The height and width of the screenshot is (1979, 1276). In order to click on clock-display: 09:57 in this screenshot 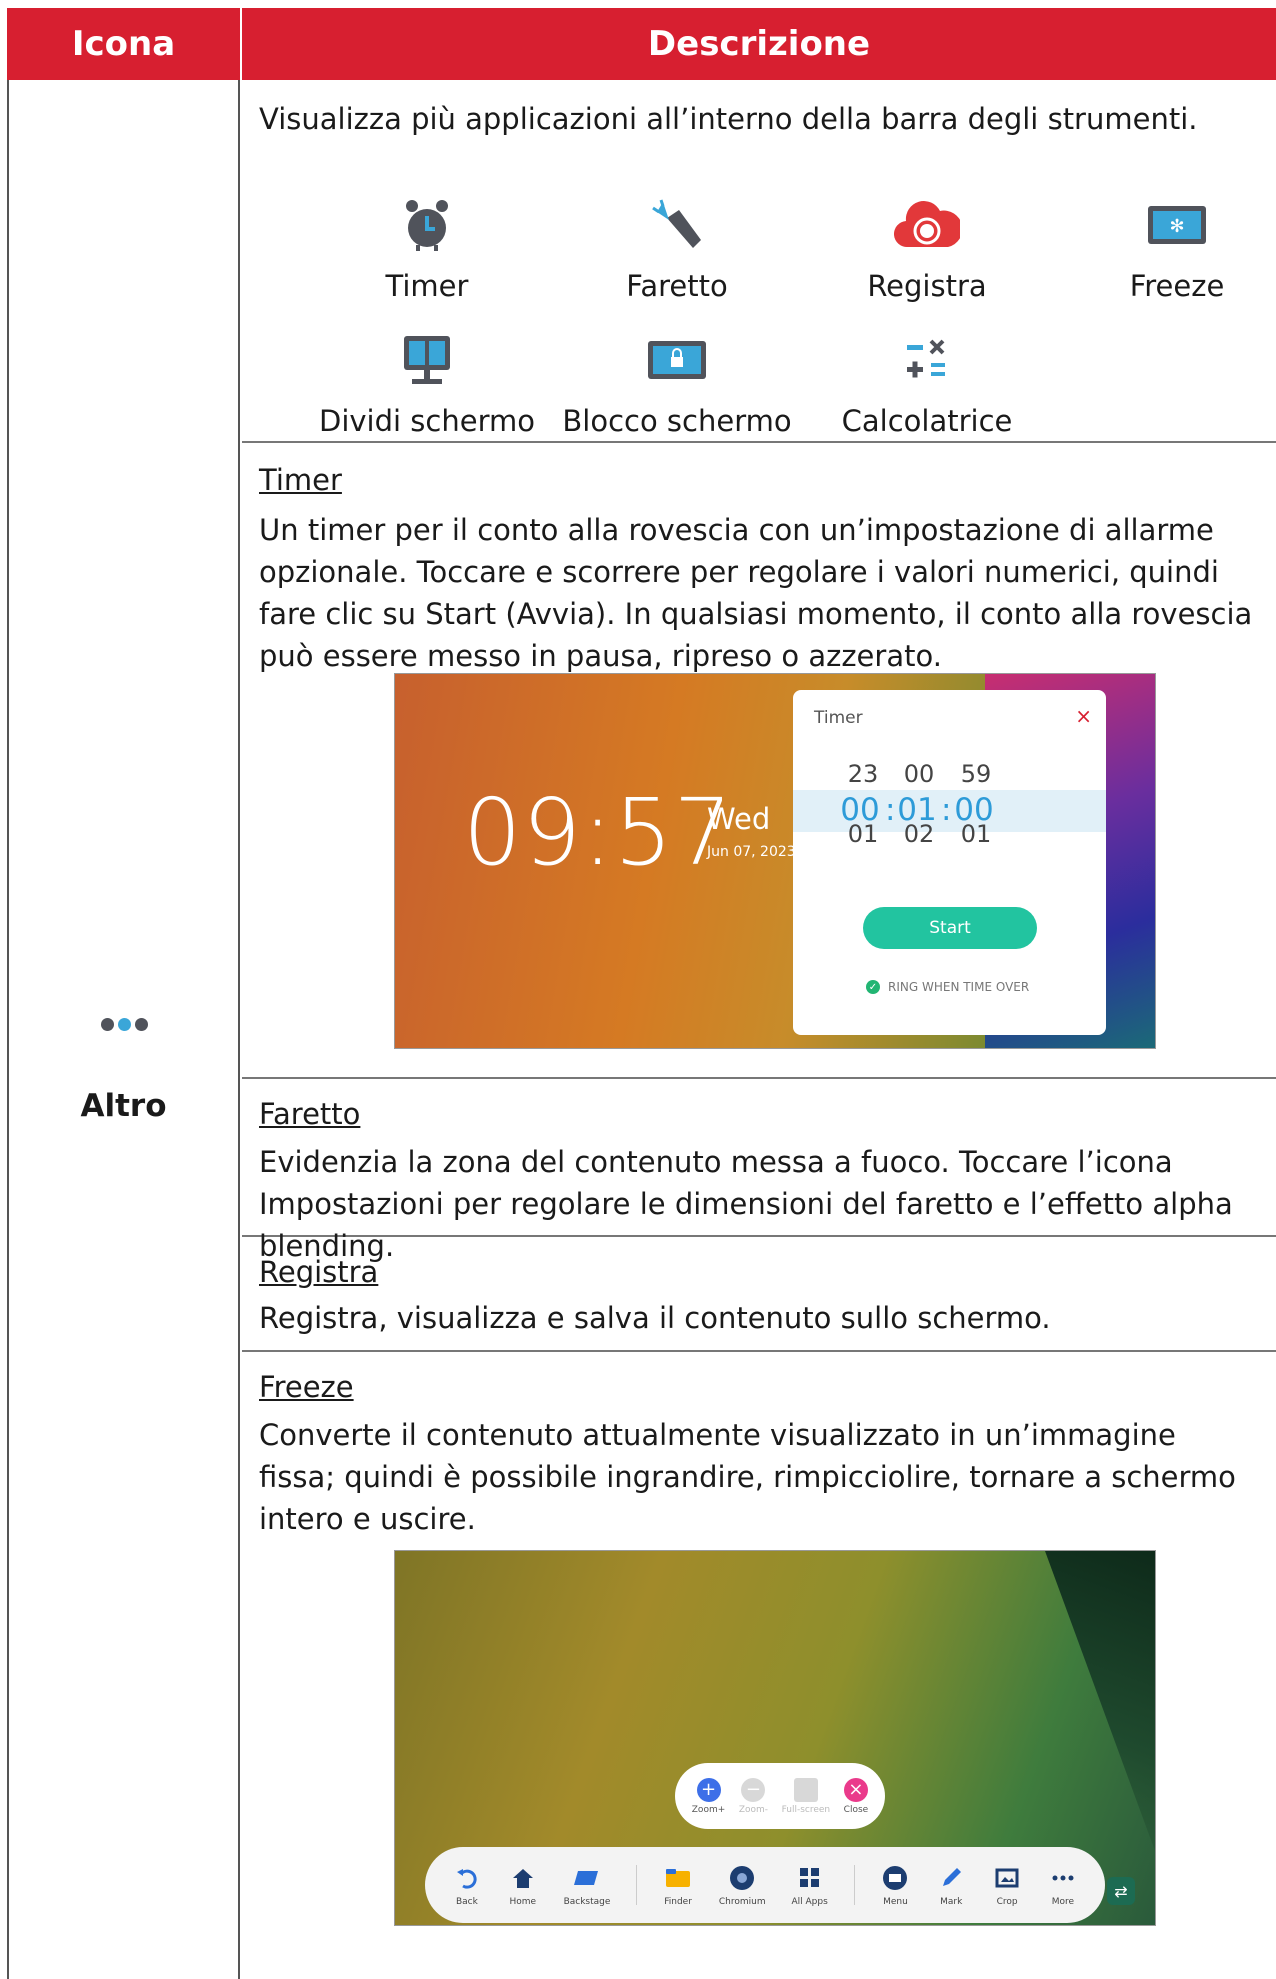, I will do `click(598, 832)`.